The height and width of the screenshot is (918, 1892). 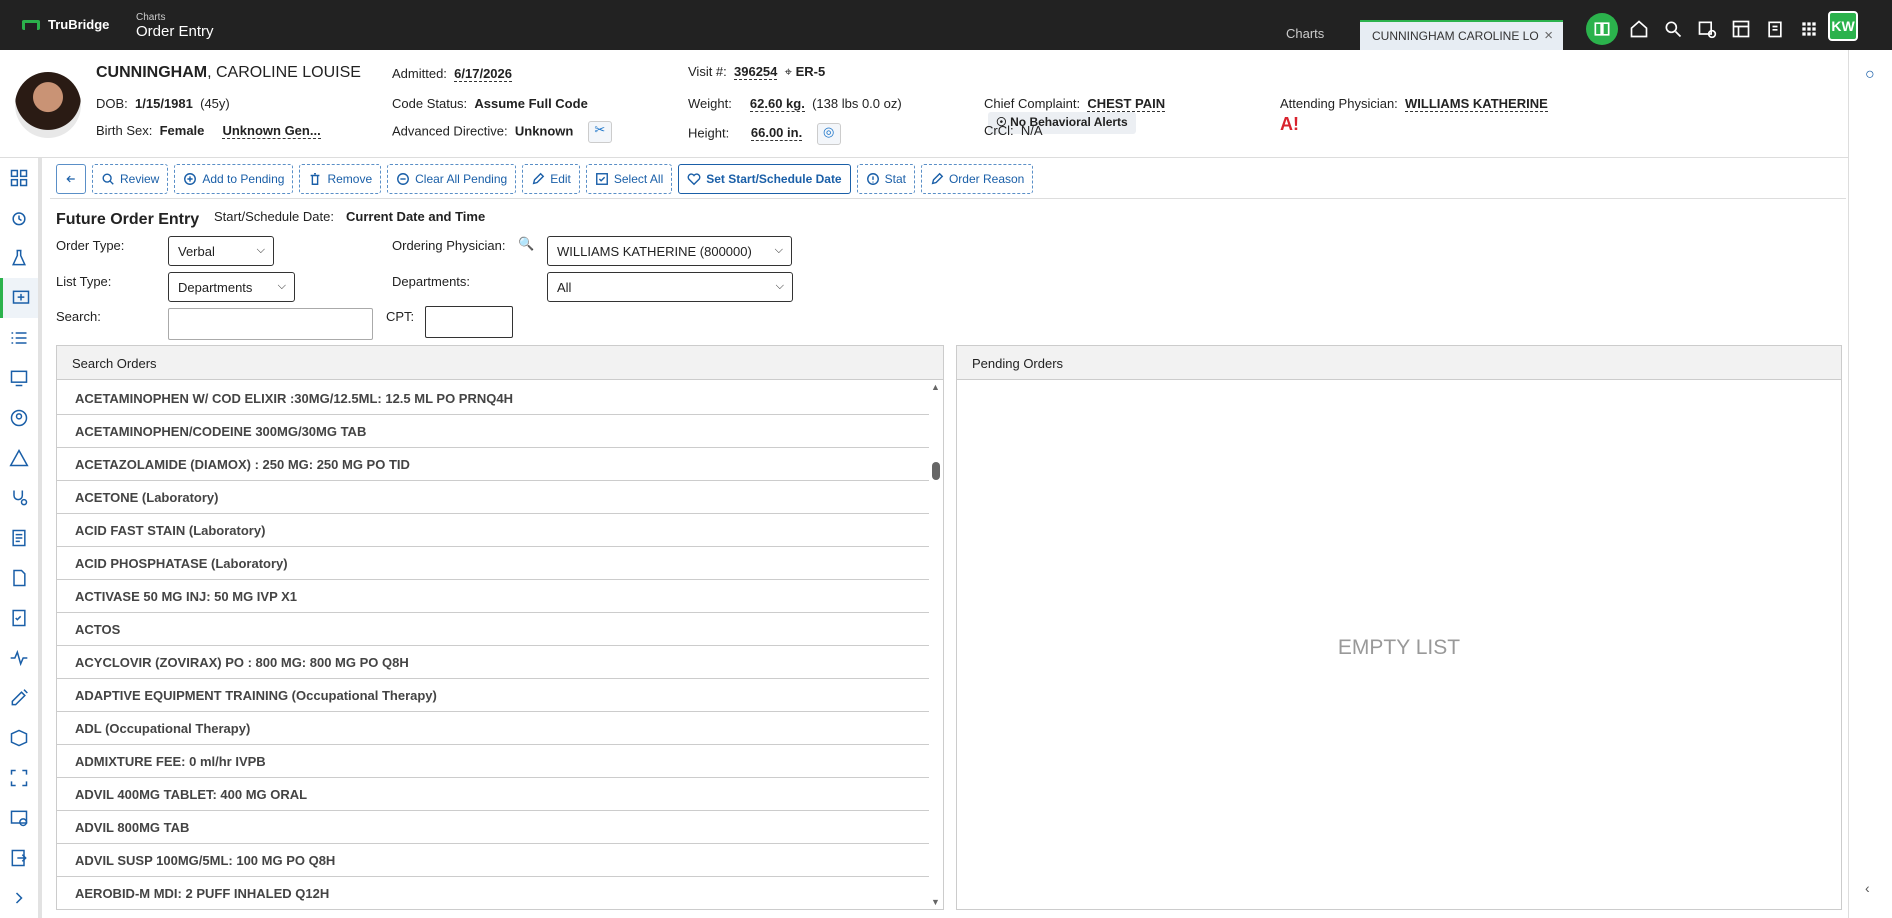 What do you see at coordinates (493, 728) in the screenshot?
I see `order-row: ADL (Occupational Therapy)` at bounding box center [493, 728].